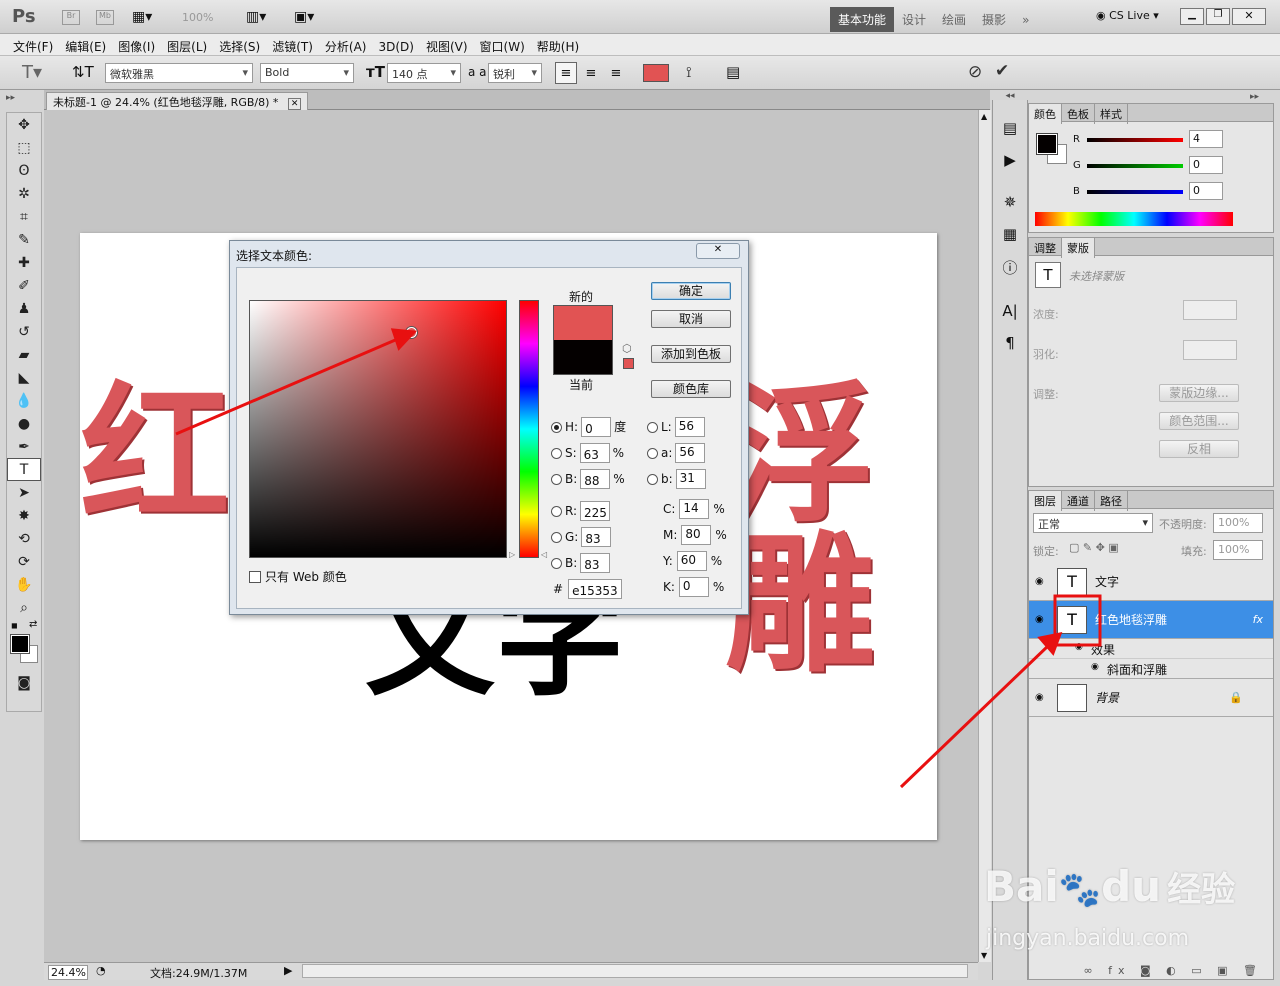  Describe the element at coordinates (1201, 890) in the screenshot. I see `baidu-cn: 经验` at that location.